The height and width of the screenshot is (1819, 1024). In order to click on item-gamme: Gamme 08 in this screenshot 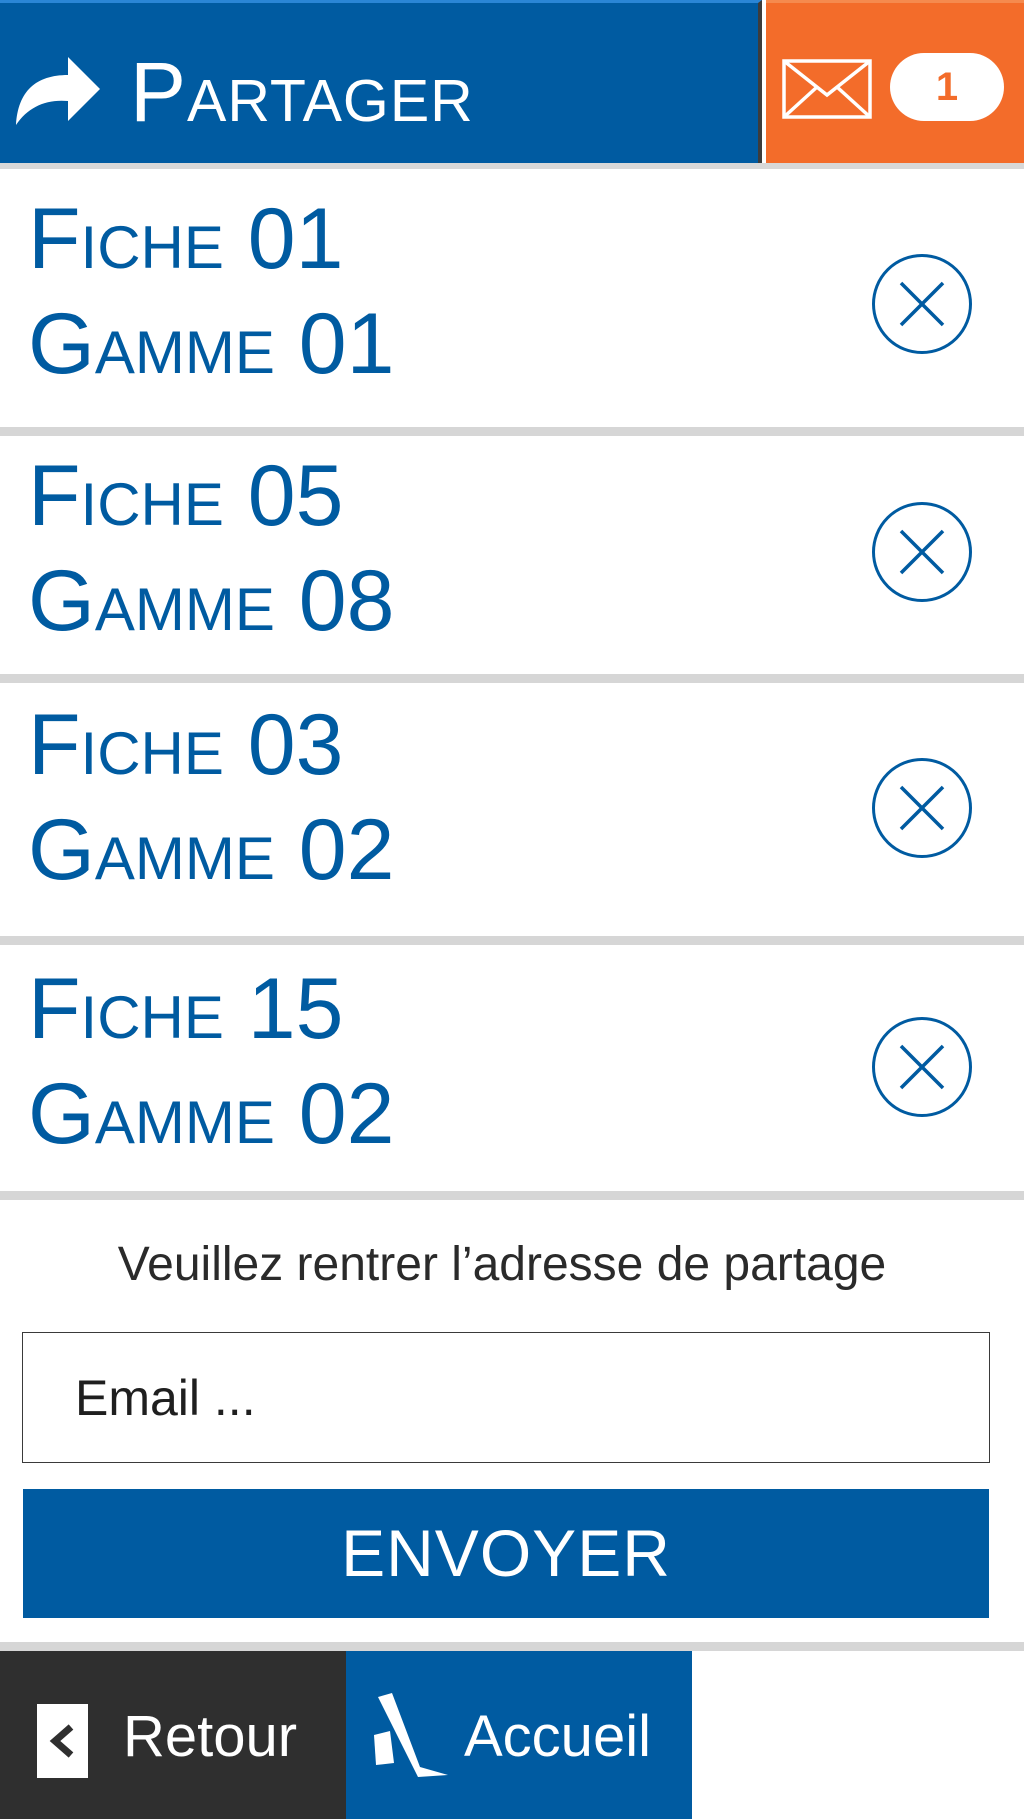, I will do `click(211, 601)`.